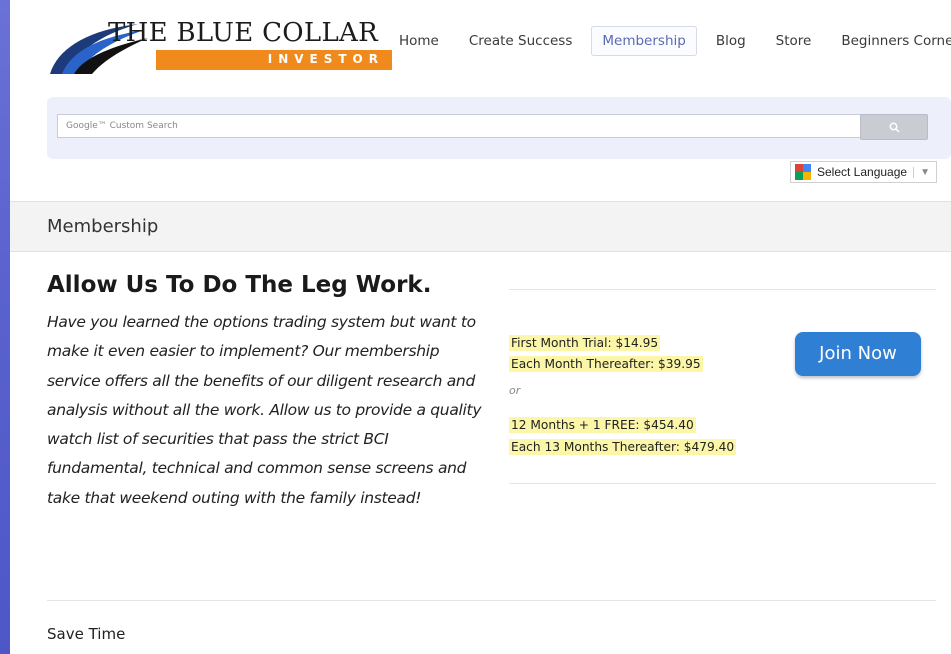 The image size is (951, 654). What do you see at coordinates (243, 33) in the screenshot?
I see `logo-title: THE BLUE COLLAR` at bounding box center [243, 33].